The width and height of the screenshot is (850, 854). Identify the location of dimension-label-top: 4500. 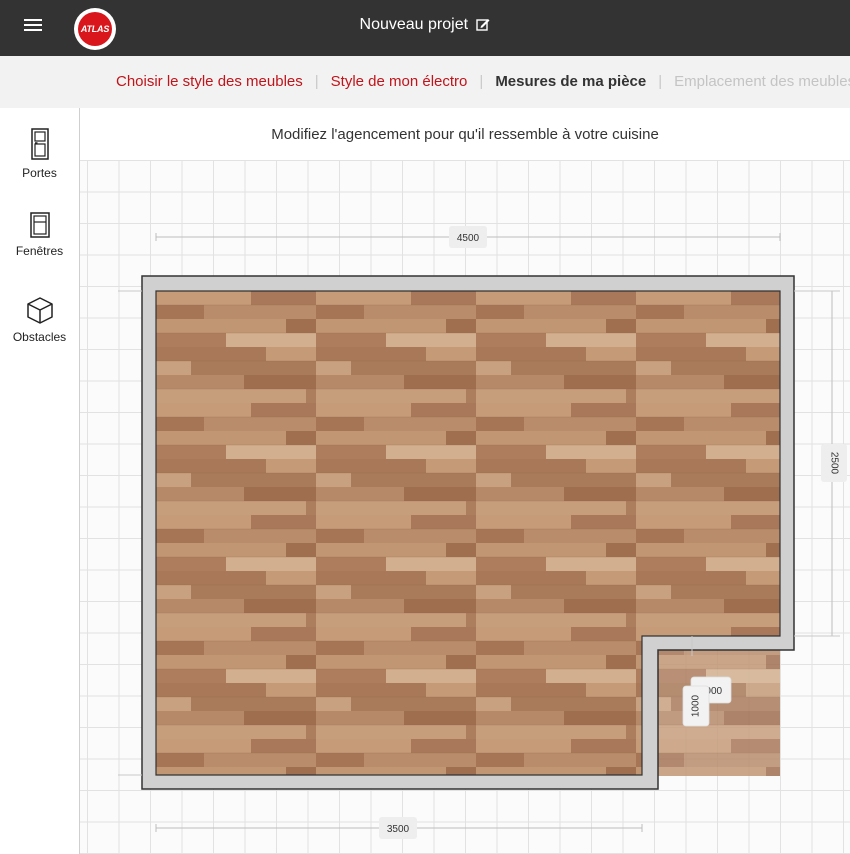
(468, 237).